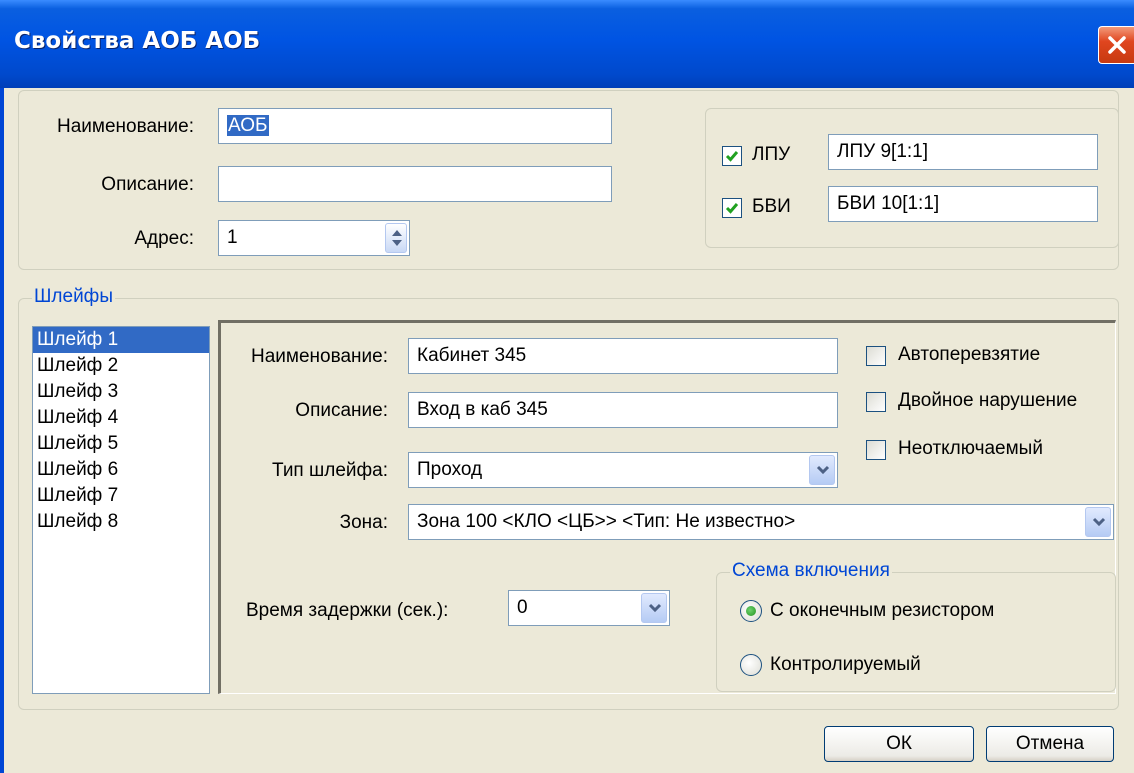 The width and height of the screenshot is (1134, 773). I want to click on close-icon, so click(1117, 45).